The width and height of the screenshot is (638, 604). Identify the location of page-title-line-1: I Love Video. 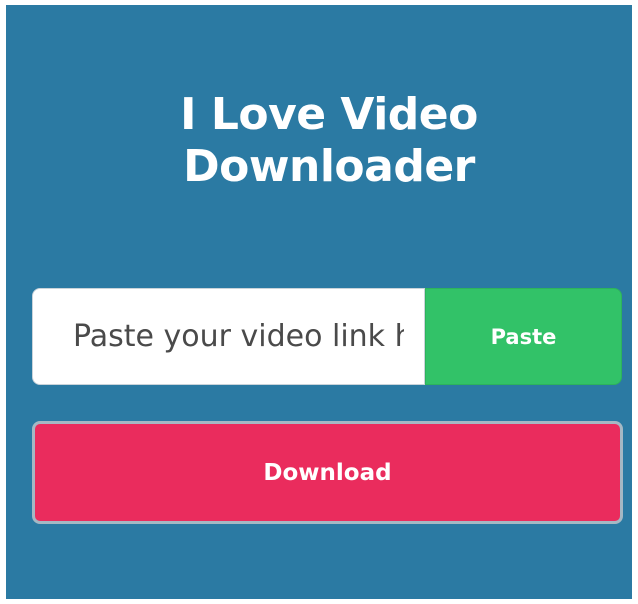
(329, 114).